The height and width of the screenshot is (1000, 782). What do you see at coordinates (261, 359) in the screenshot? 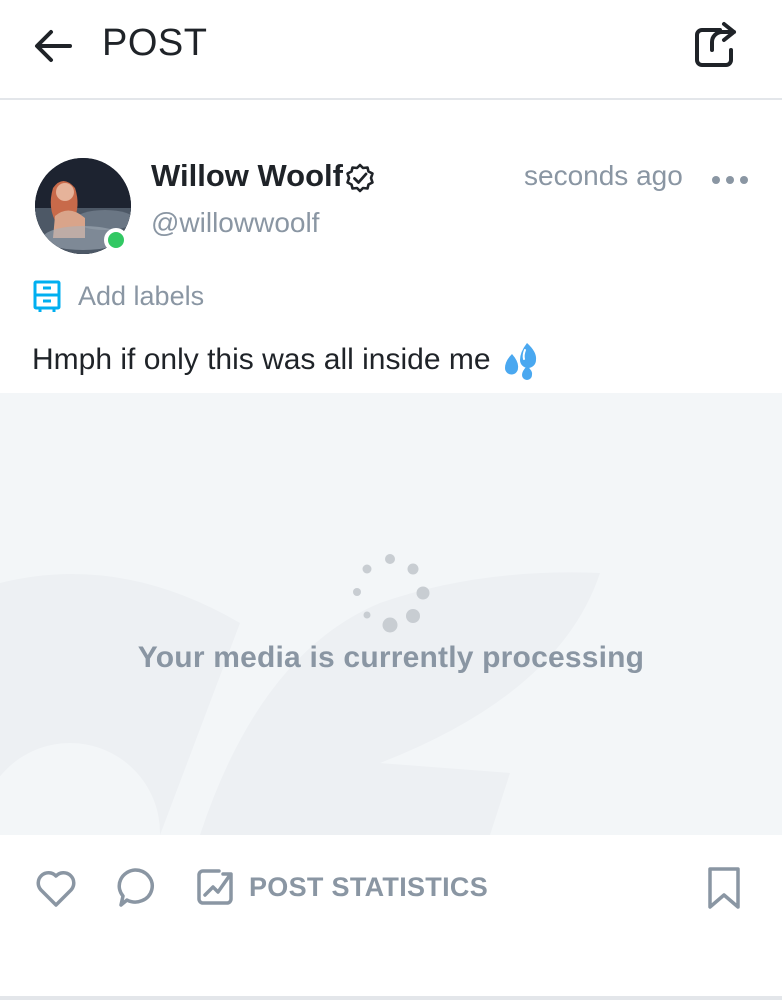
I see `post-text-content: Hmph if only this was all inside me` at bounding box center [261, 359].